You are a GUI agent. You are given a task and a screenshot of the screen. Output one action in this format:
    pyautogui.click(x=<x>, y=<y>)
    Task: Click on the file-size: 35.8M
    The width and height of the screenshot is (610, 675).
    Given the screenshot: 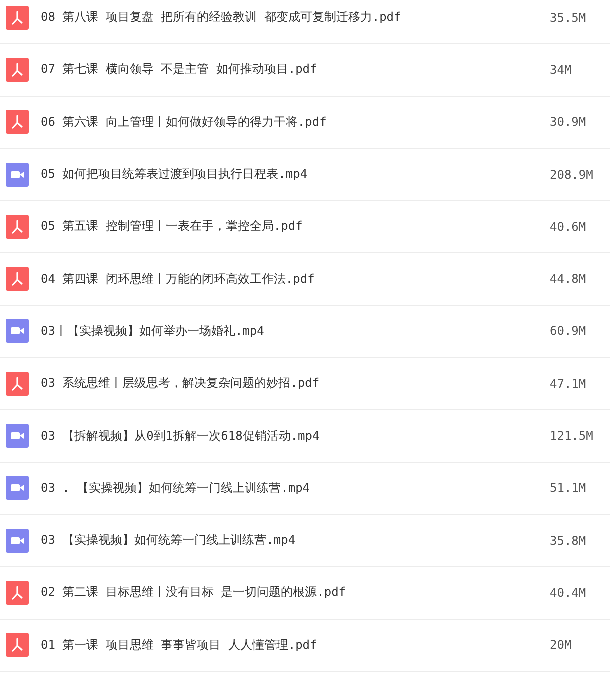 What is the action you would take?
    pyautogui.click(x=569, y=541)
    